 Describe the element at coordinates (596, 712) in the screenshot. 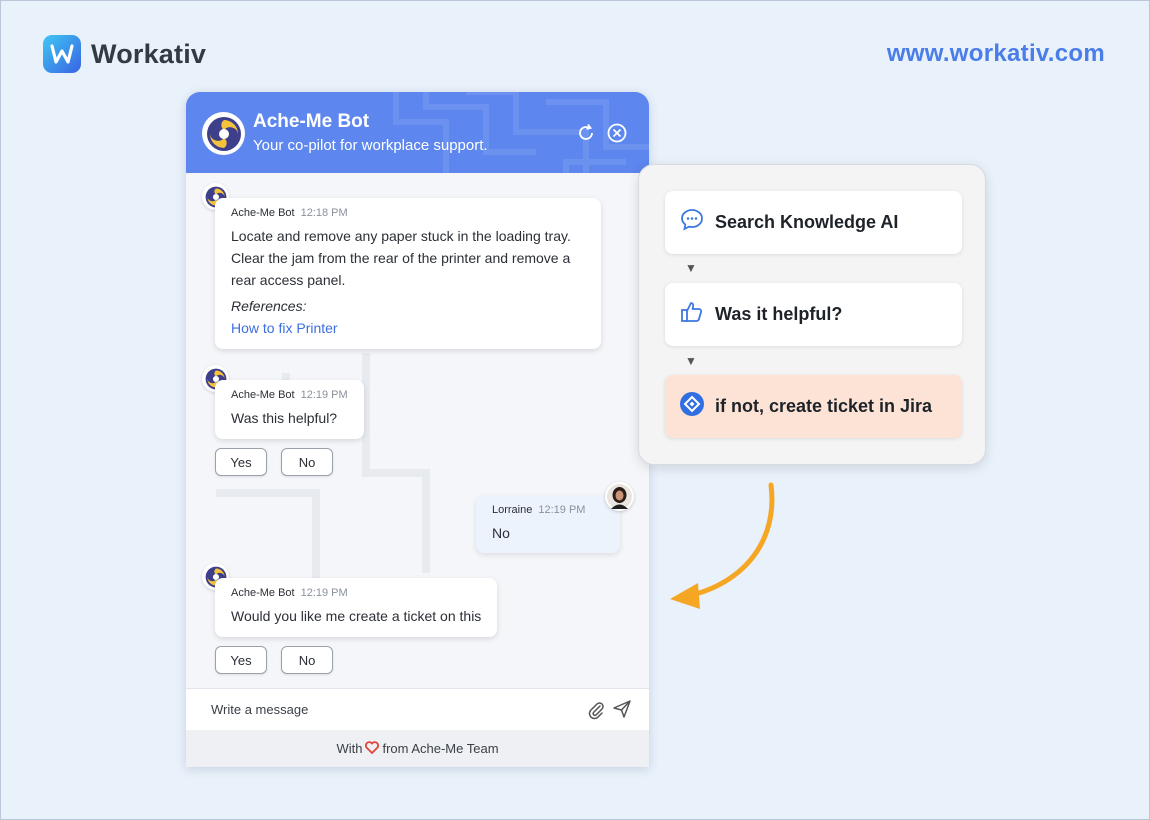

I see `paperclip-icon` at that location.